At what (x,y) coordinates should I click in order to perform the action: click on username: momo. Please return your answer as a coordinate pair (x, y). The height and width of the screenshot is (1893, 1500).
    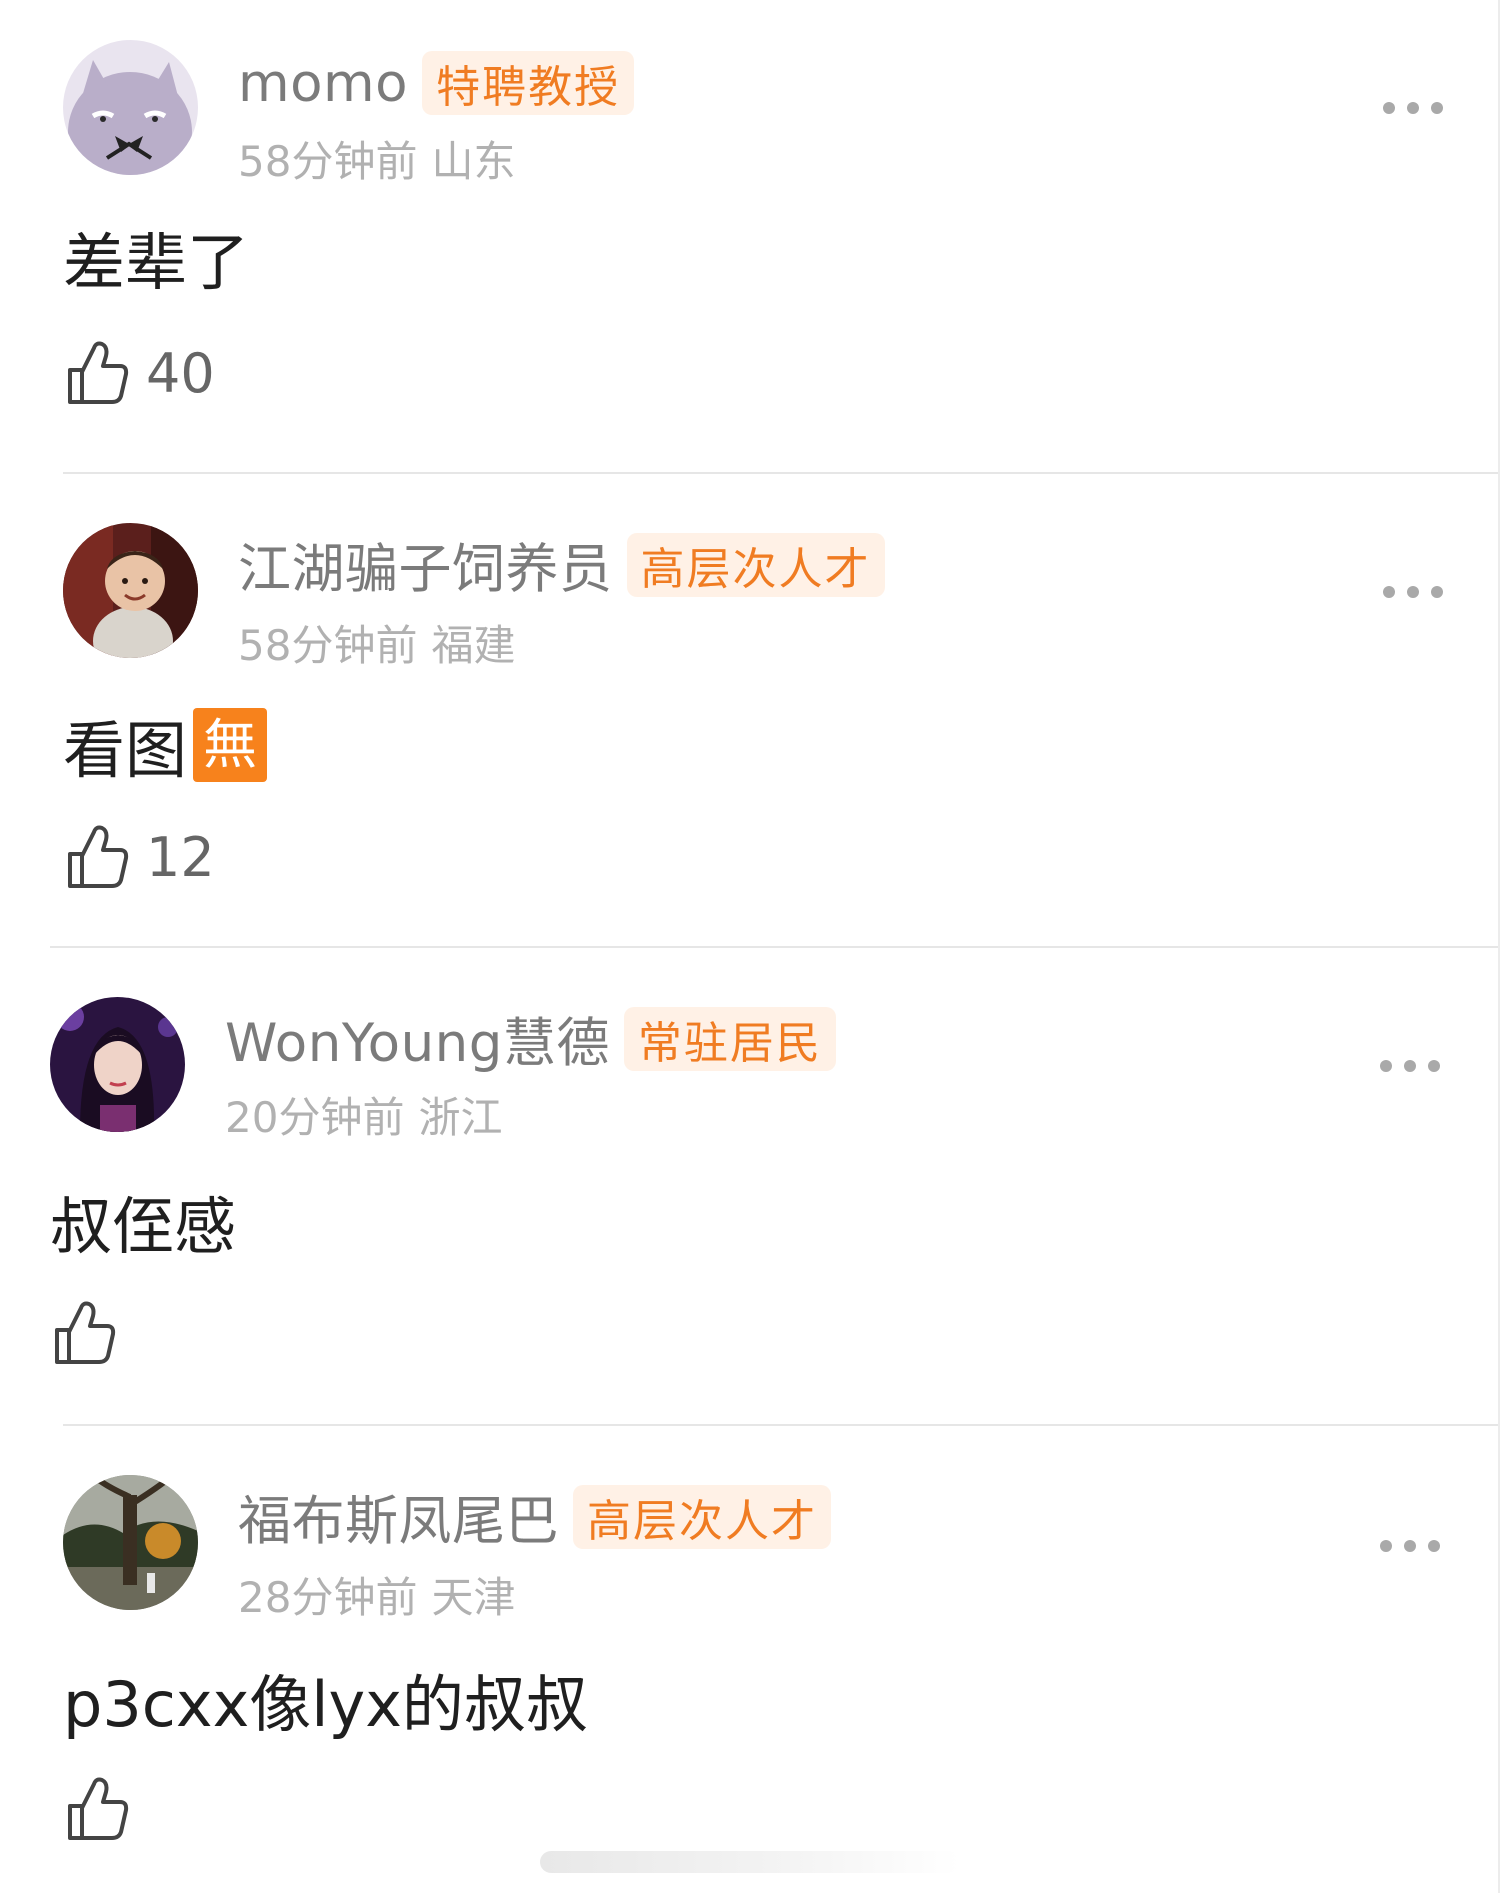
    Looking at the image, I should click on (323, 83).